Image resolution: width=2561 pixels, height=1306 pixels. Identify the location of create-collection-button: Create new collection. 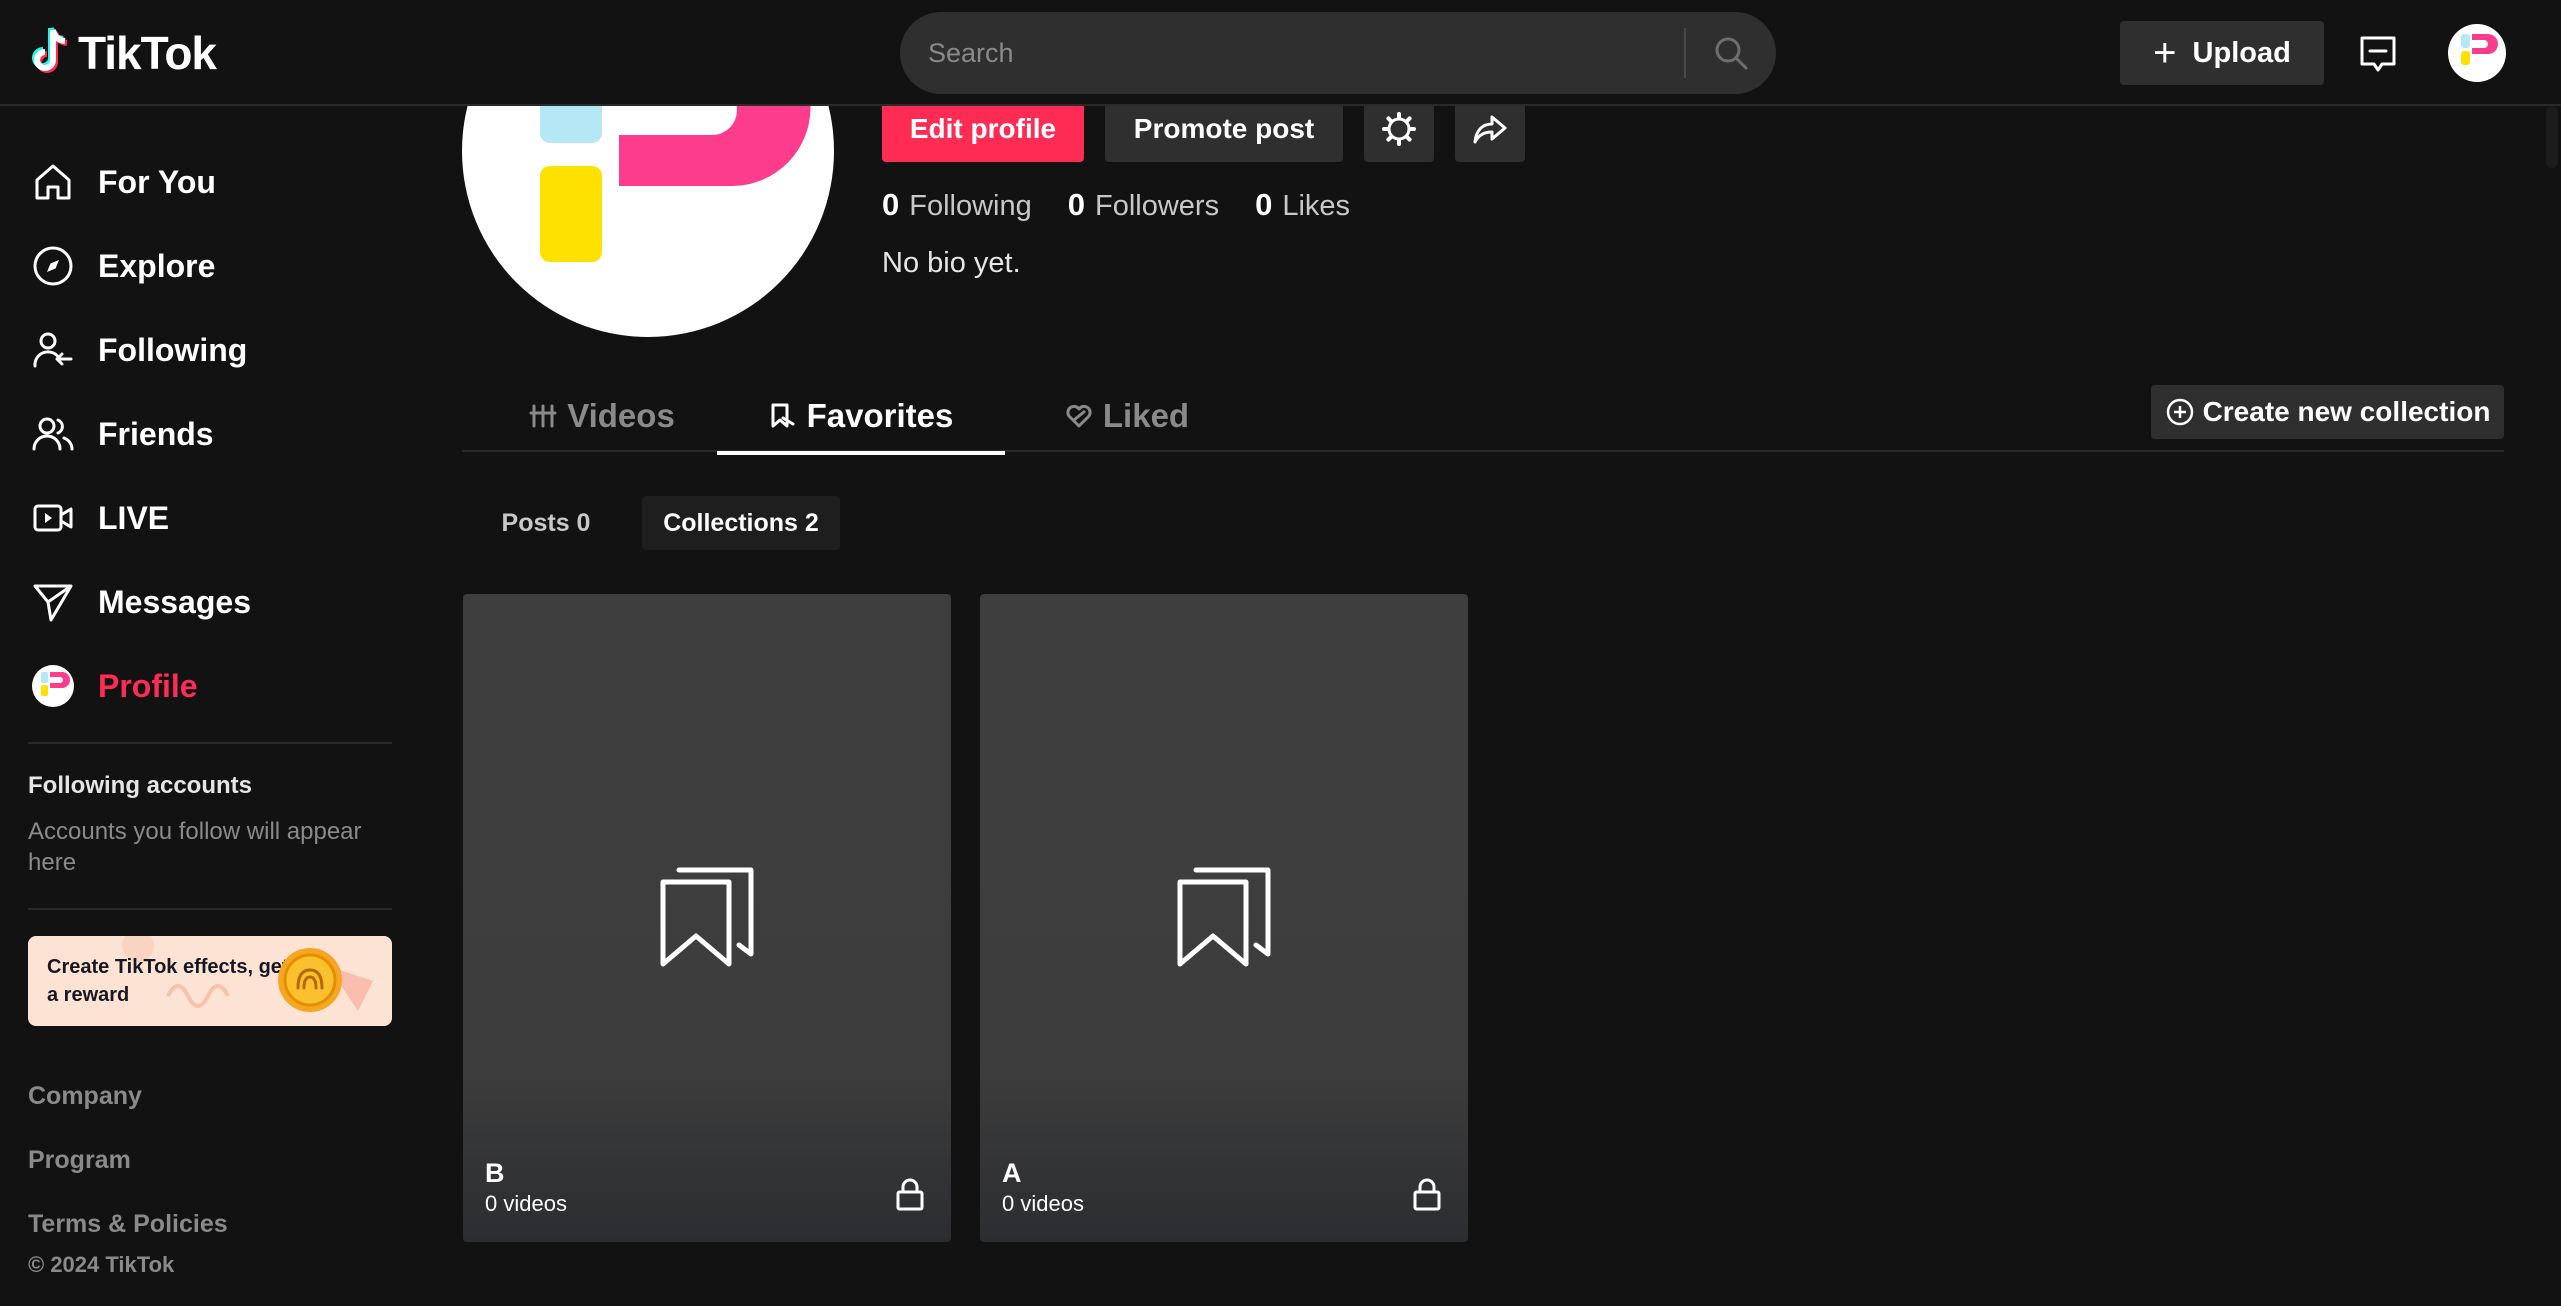
(2327, 412).